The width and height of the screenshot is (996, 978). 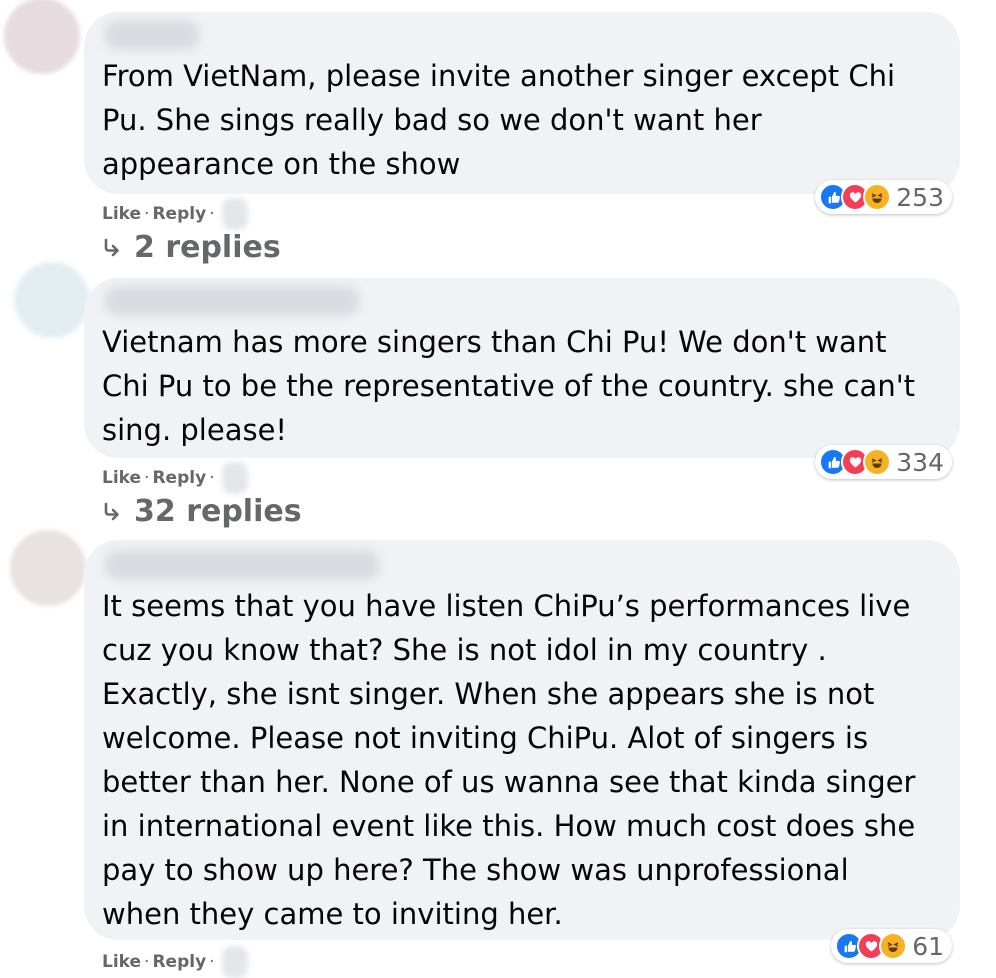 What do you see at coordinates (218, 511) in the screenshot?
I see `replies-count: 32 replies` at bounding box center [218, 511].